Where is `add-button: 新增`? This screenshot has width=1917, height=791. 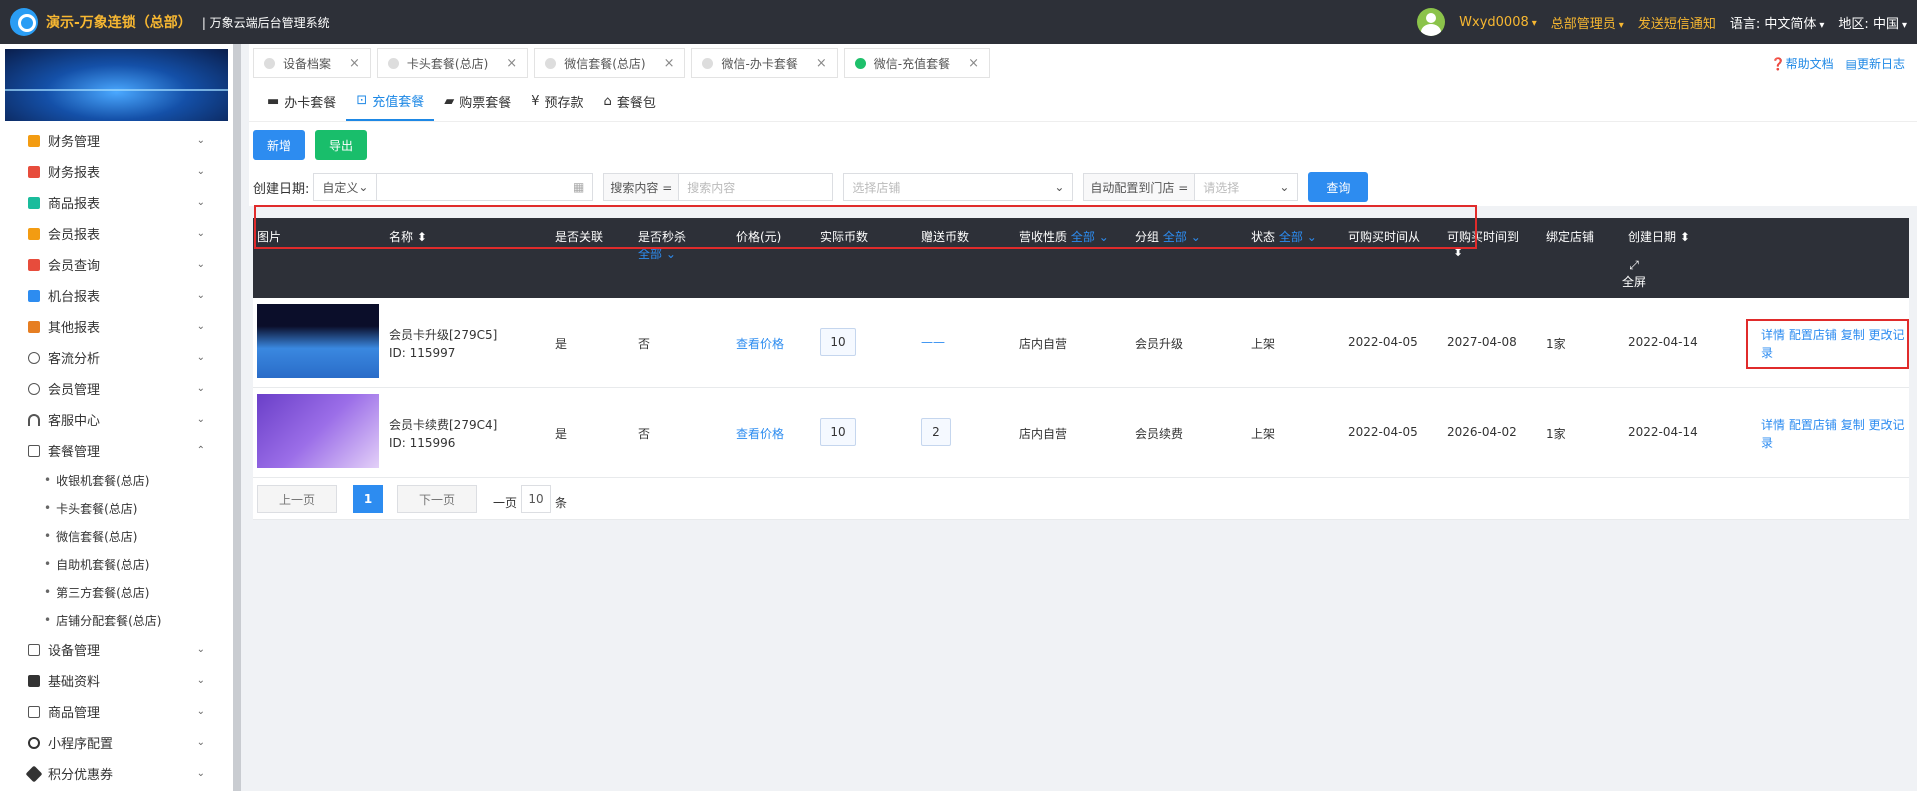
add-button: 新增 is located at coordinates (279, 145).